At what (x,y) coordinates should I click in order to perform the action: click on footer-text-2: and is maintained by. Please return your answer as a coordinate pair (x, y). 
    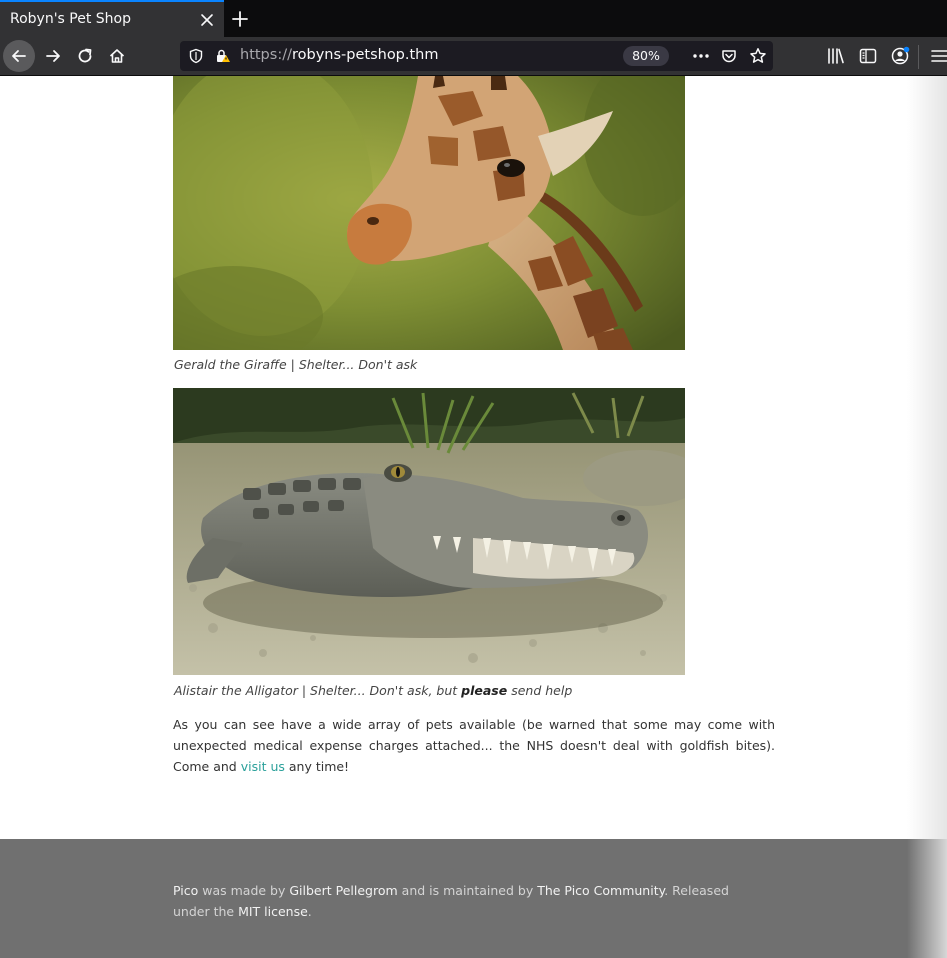
    Looking at the image, I should click on (467, 890).